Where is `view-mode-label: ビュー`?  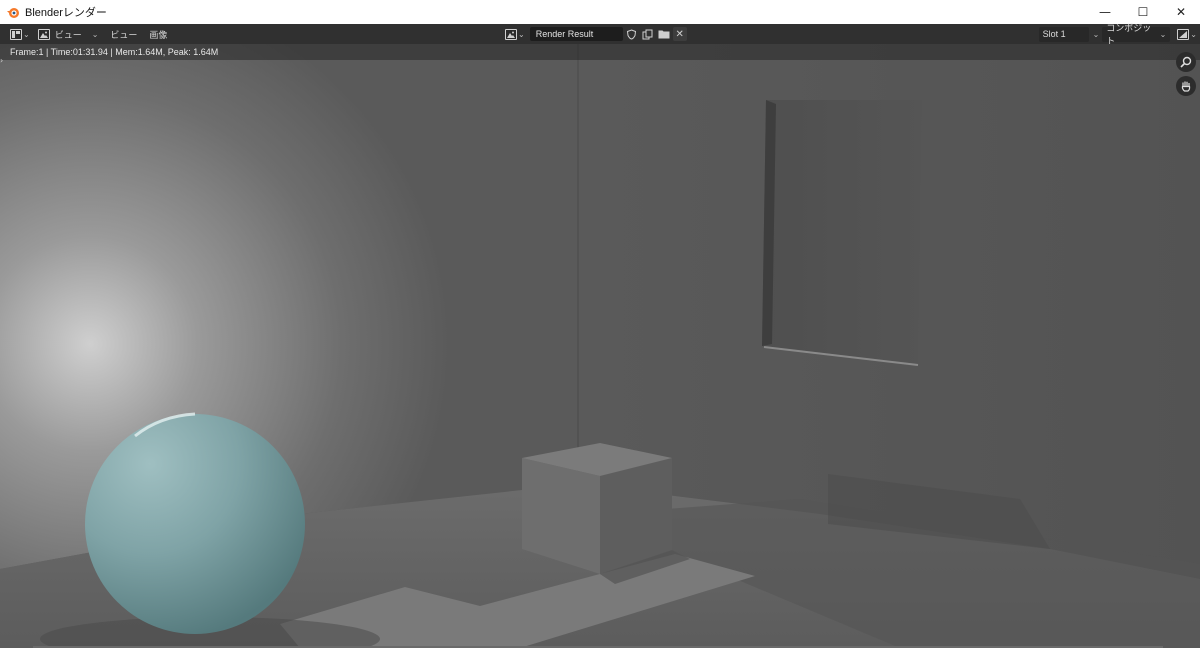 view-mode-label: ビュー is located at coordinates (68, 34).